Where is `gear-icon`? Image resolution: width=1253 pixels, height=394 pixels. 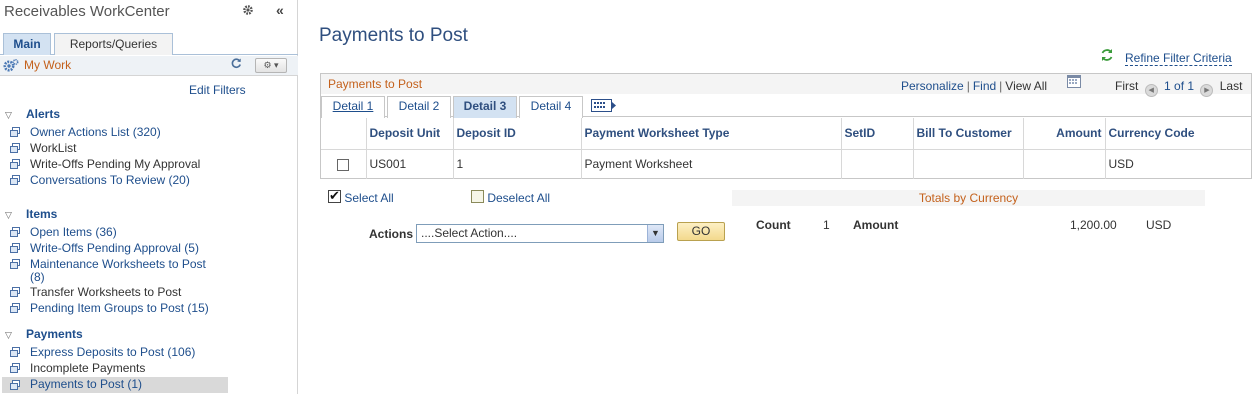 gear-icon is located at coordinates (248, 11).